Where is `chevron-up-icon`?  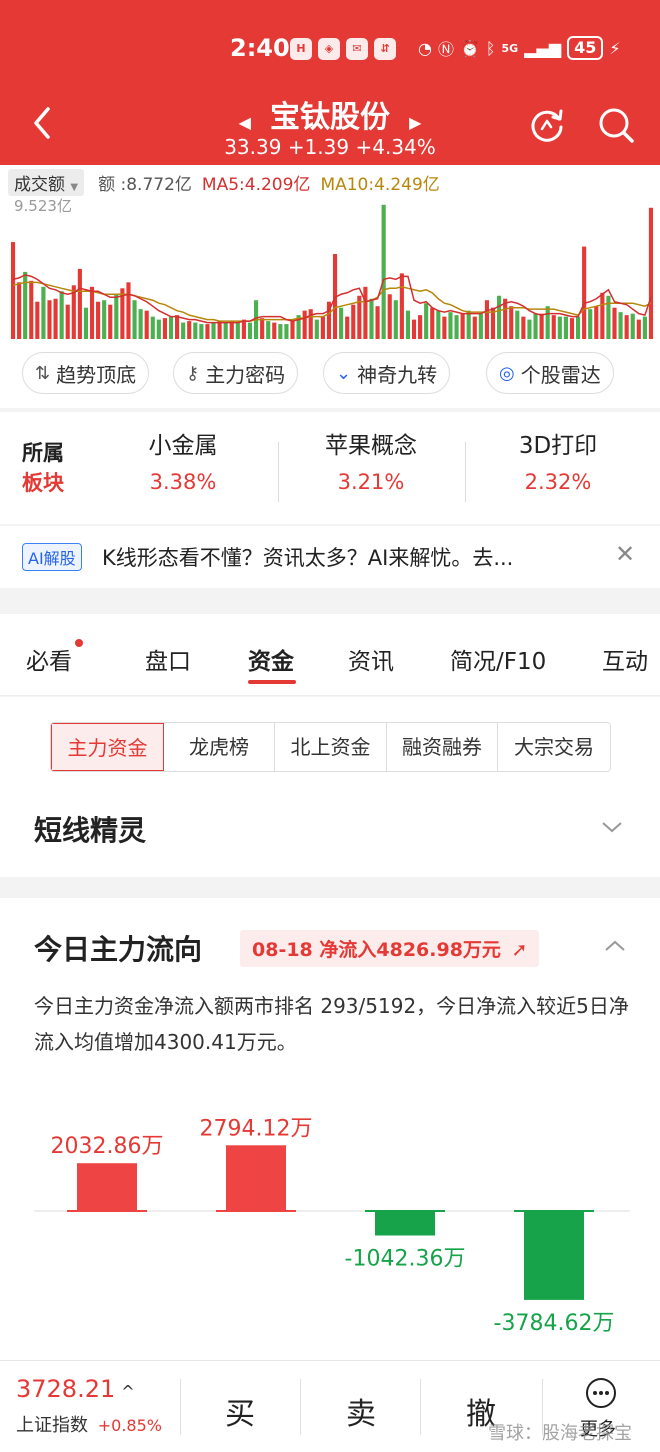
chevron-up-icon is located at coordinates (615, 946).